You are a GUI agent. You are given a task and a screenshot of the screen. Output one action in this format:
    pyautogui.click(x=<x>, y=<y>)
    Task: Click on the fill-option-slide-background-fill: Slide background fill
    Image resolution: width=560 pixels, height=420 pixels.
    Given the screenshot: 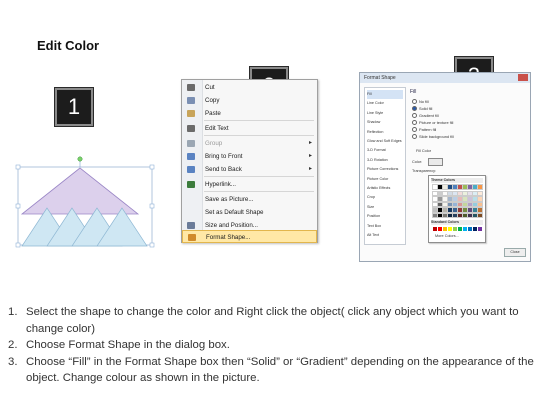 What is the action you would take?
    pyautogui.click(x=433, y=137)
    